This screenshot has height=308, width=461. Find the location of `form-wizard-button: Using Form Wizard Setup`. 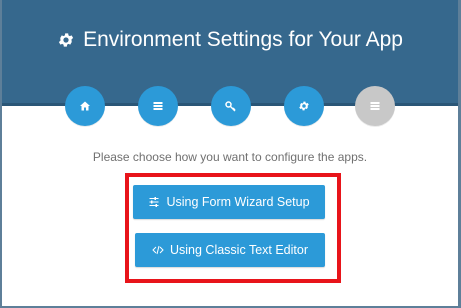

form-wizard-button: Using Form Wizard Setup is located at coordinates (229, 202).